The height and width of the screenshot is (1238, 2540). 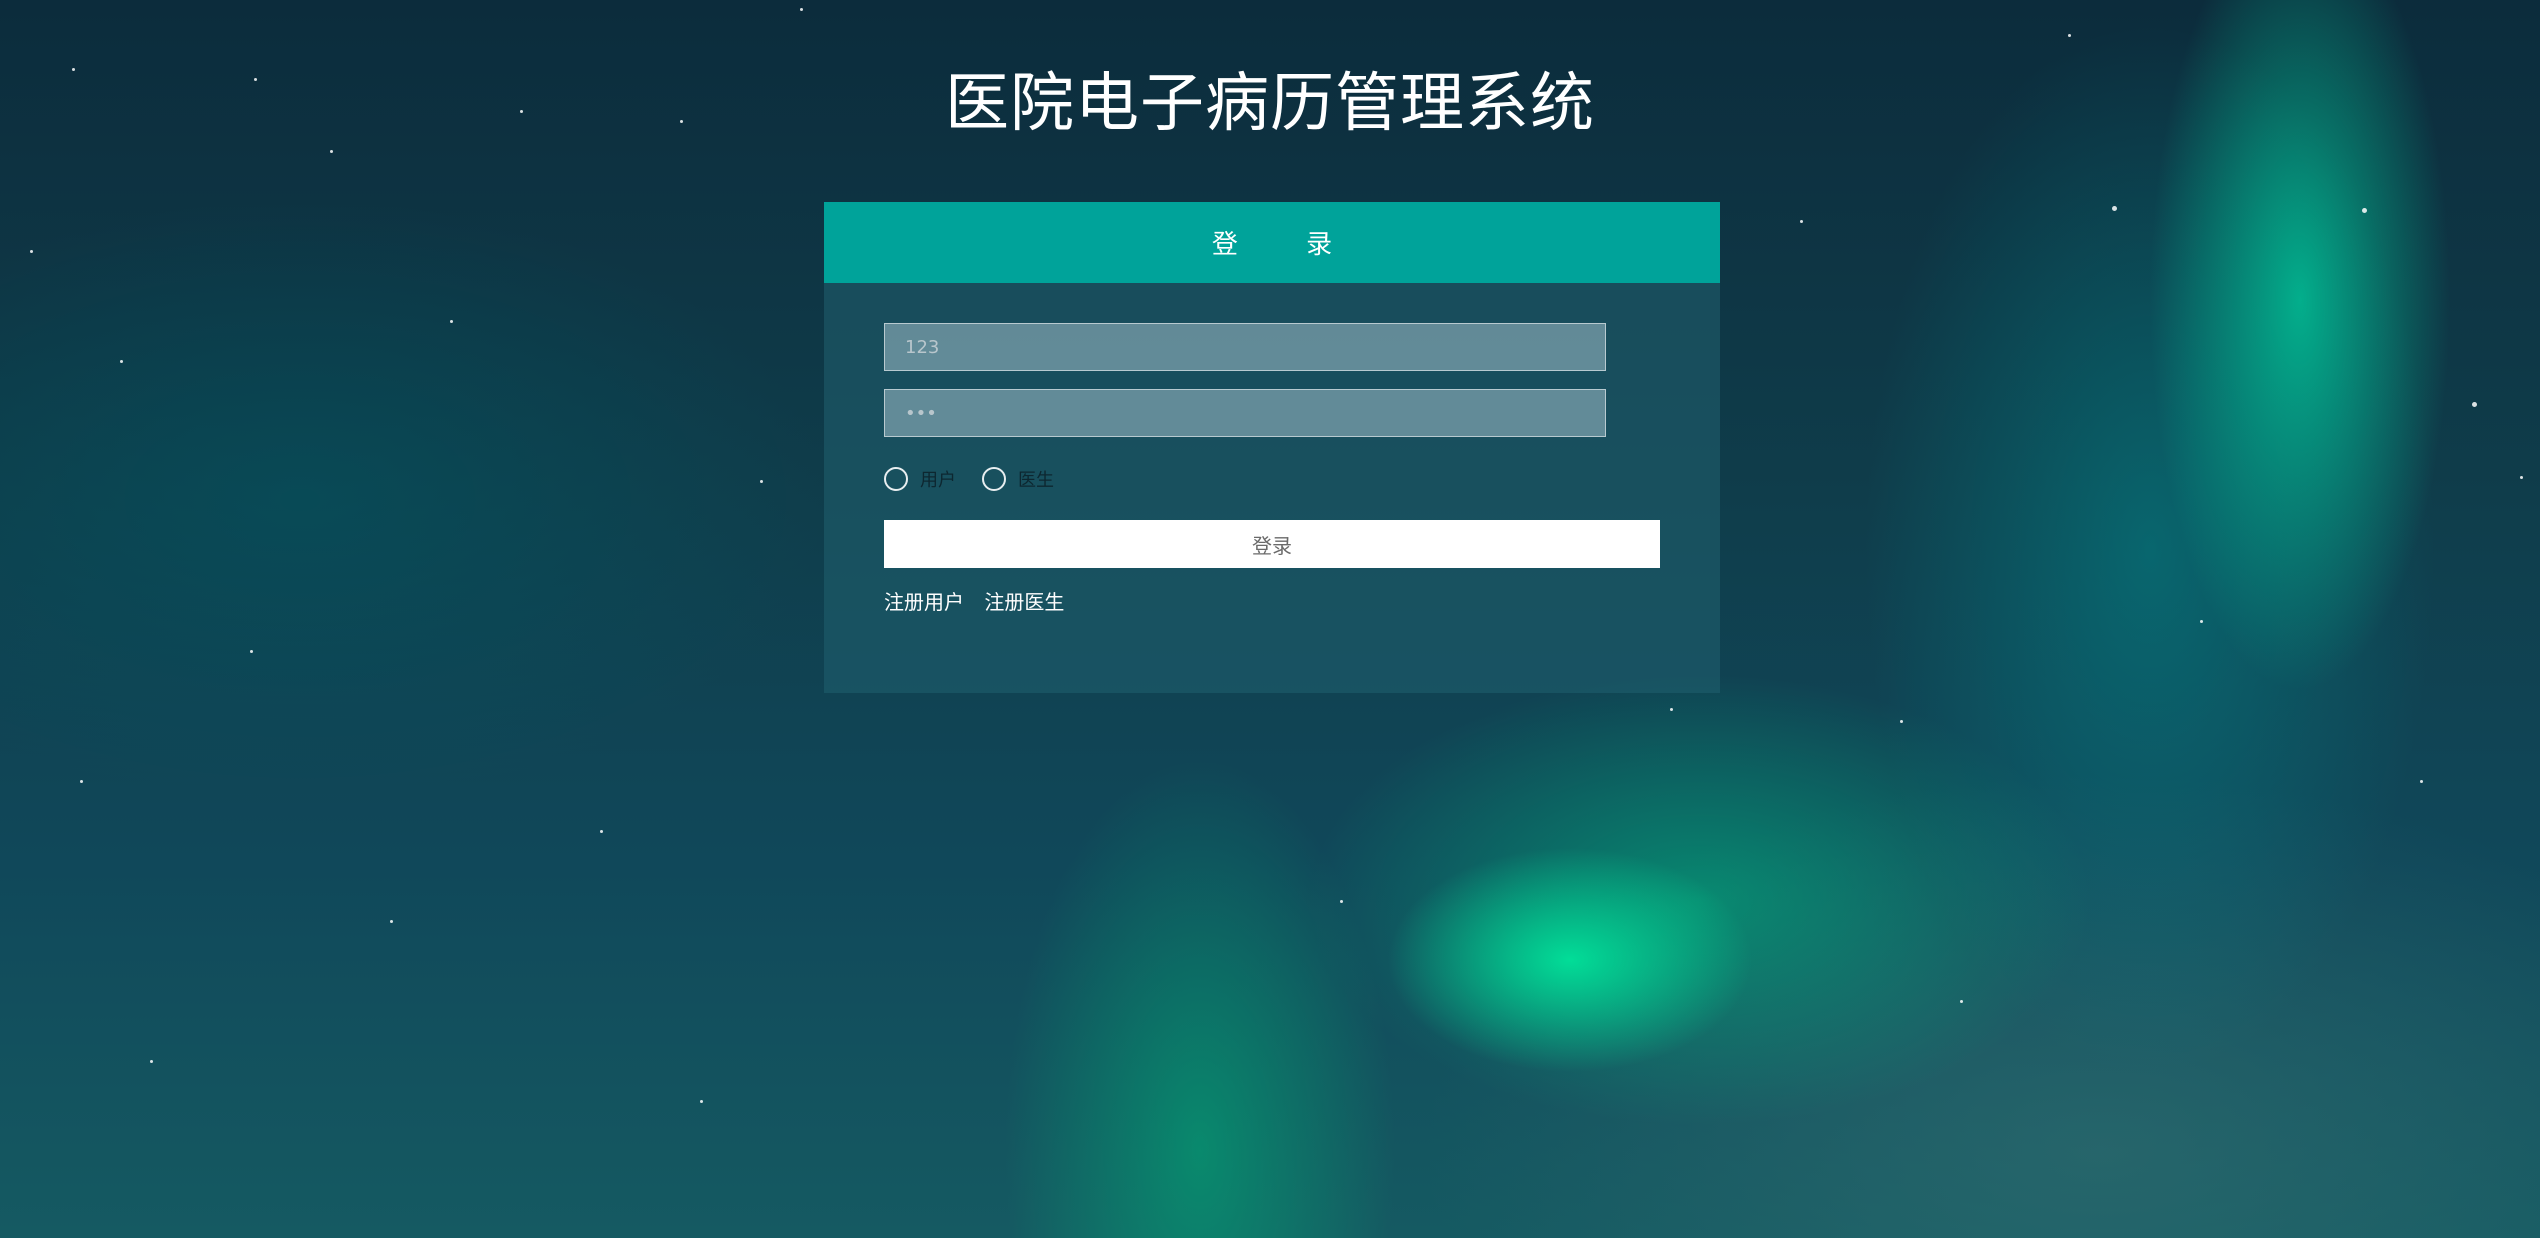 What do you see at coordinates (1024, 602) in the screenshot?
I see `register-doctor-link: 注册医生` at bounding box center [1024, 602].